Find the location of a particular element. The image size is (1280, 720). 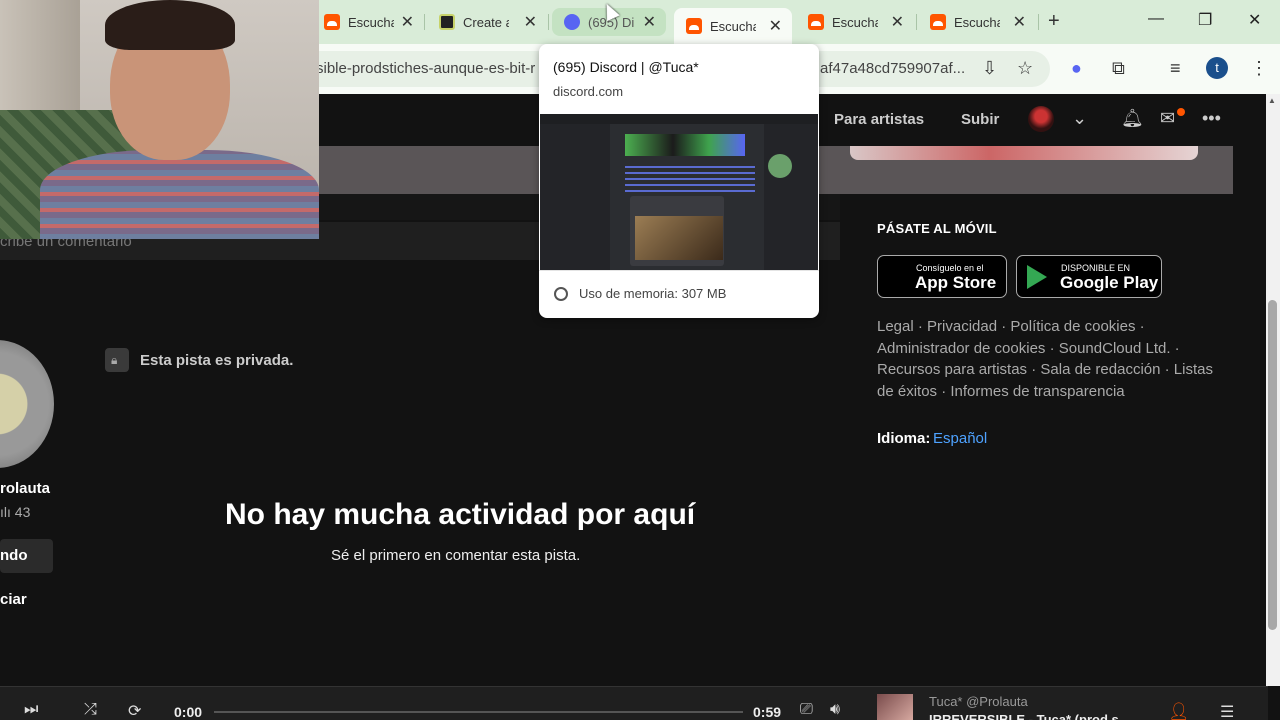

tab-create: Create a ✕ is located at coordinates (487, 22).